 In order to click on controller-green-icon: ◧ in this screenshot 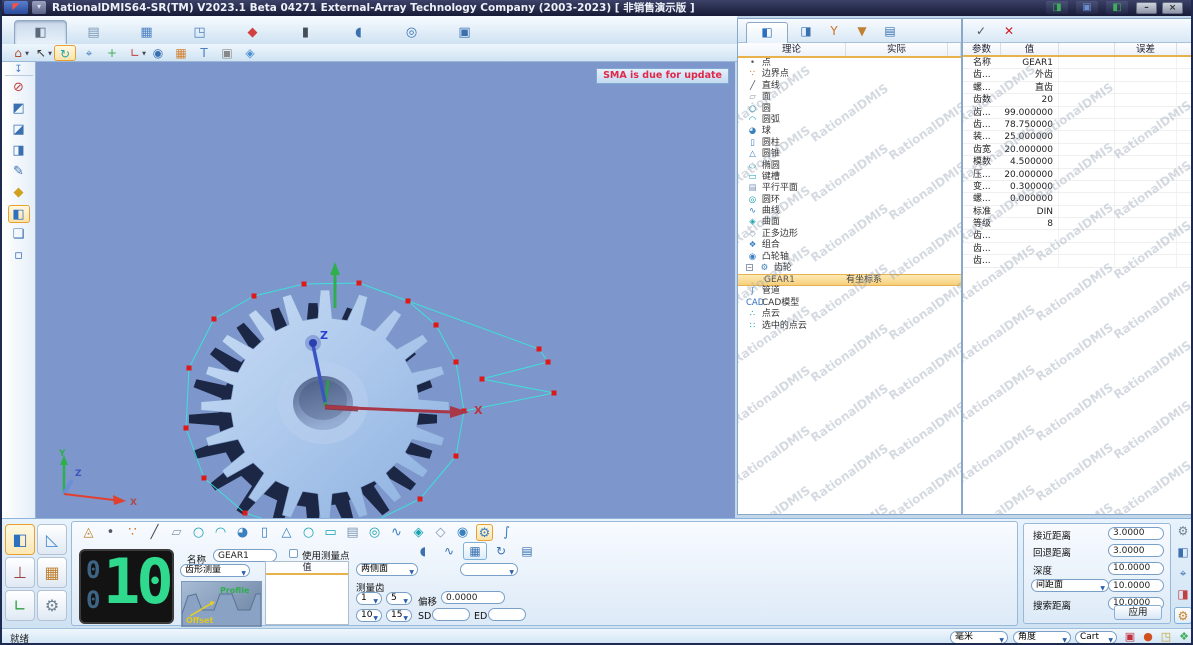, I will do `click(1117, 7)`.